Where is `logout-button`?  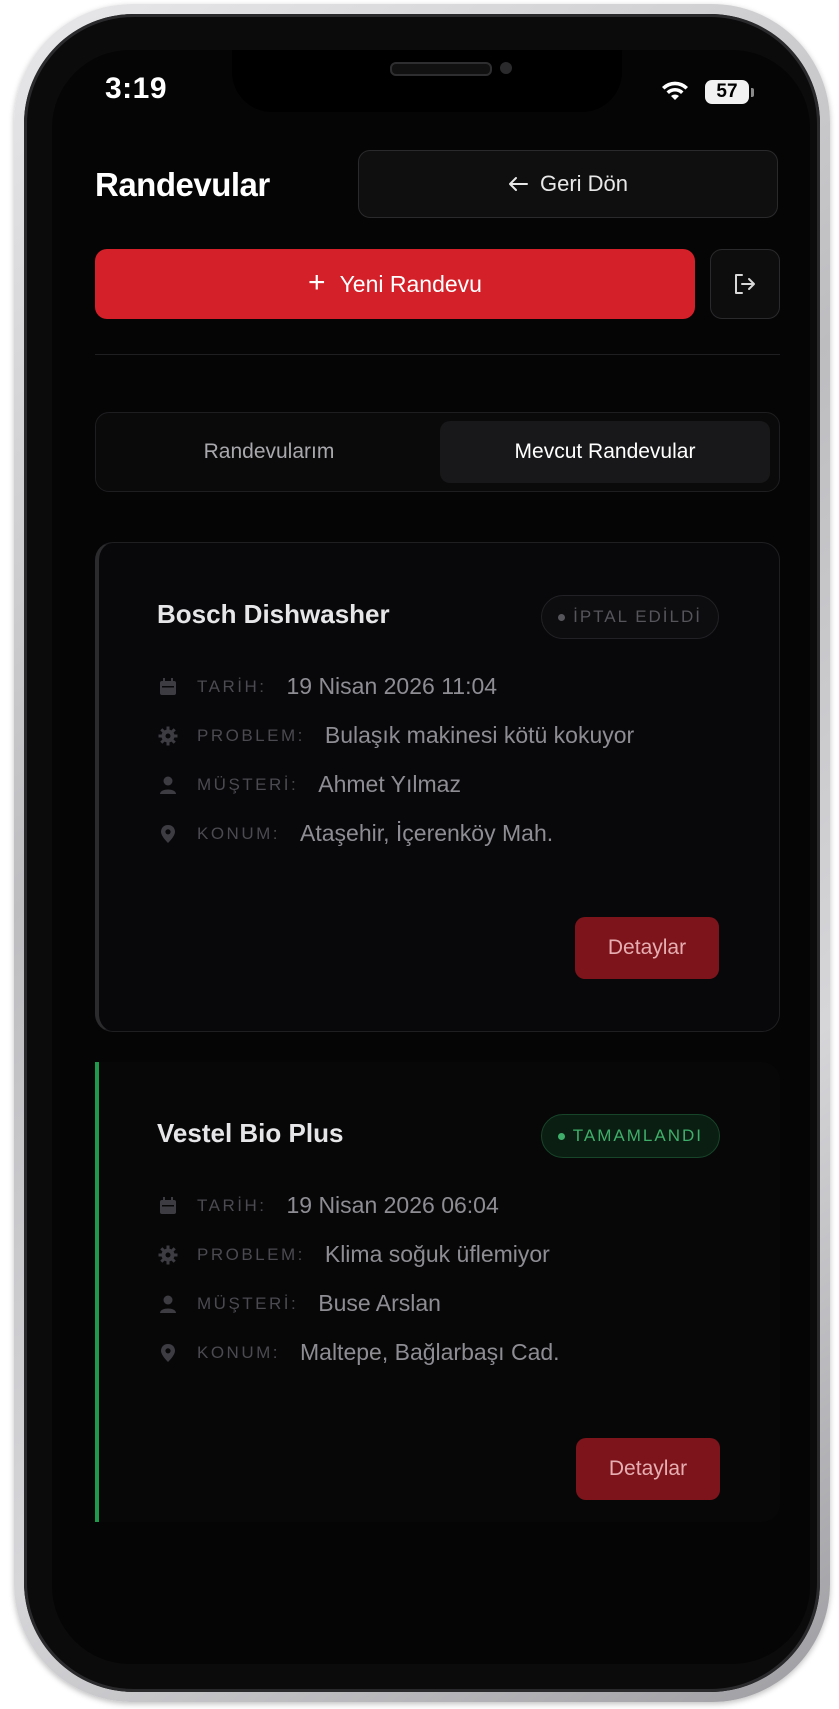
logout-button is located at coordinates (745, 284).